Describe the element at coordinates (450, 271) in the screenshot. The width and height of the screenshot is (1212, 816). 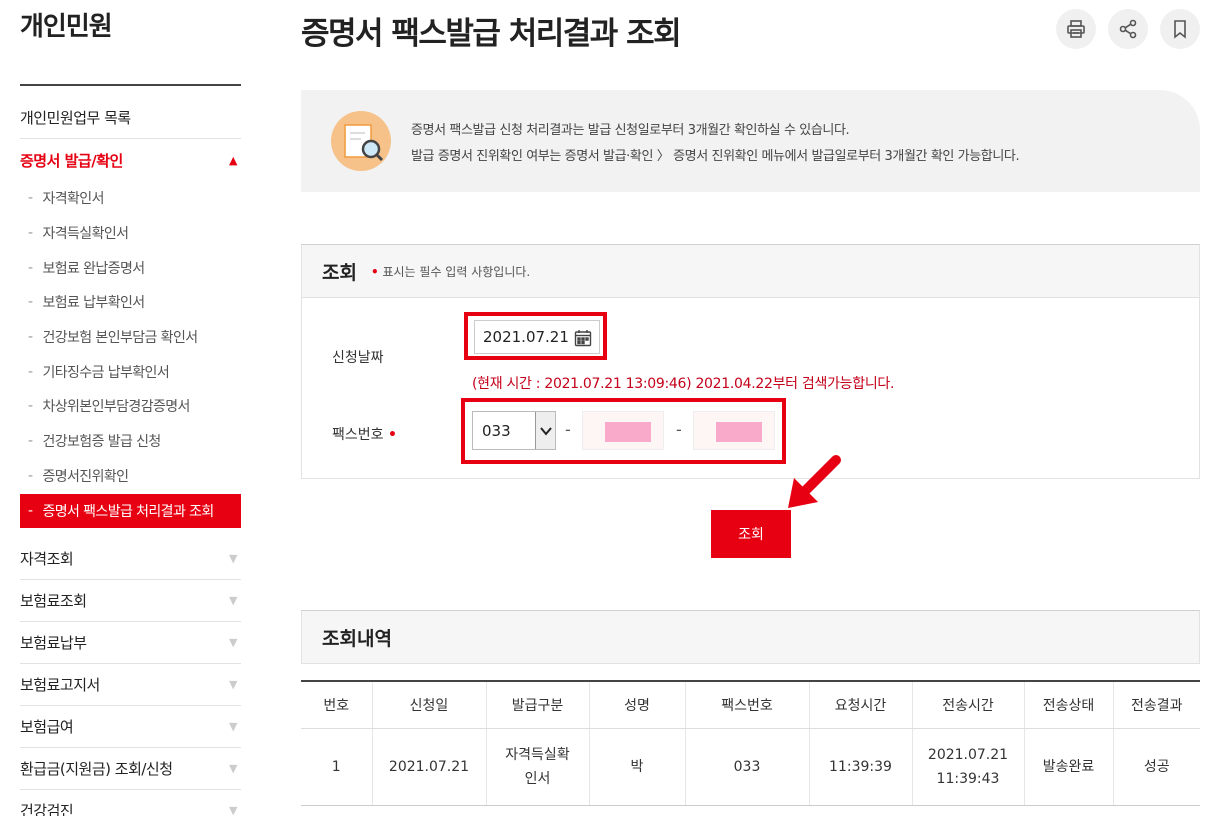
I see `required-note: • 표시는 필수 입력 사항입니다.` at that location.